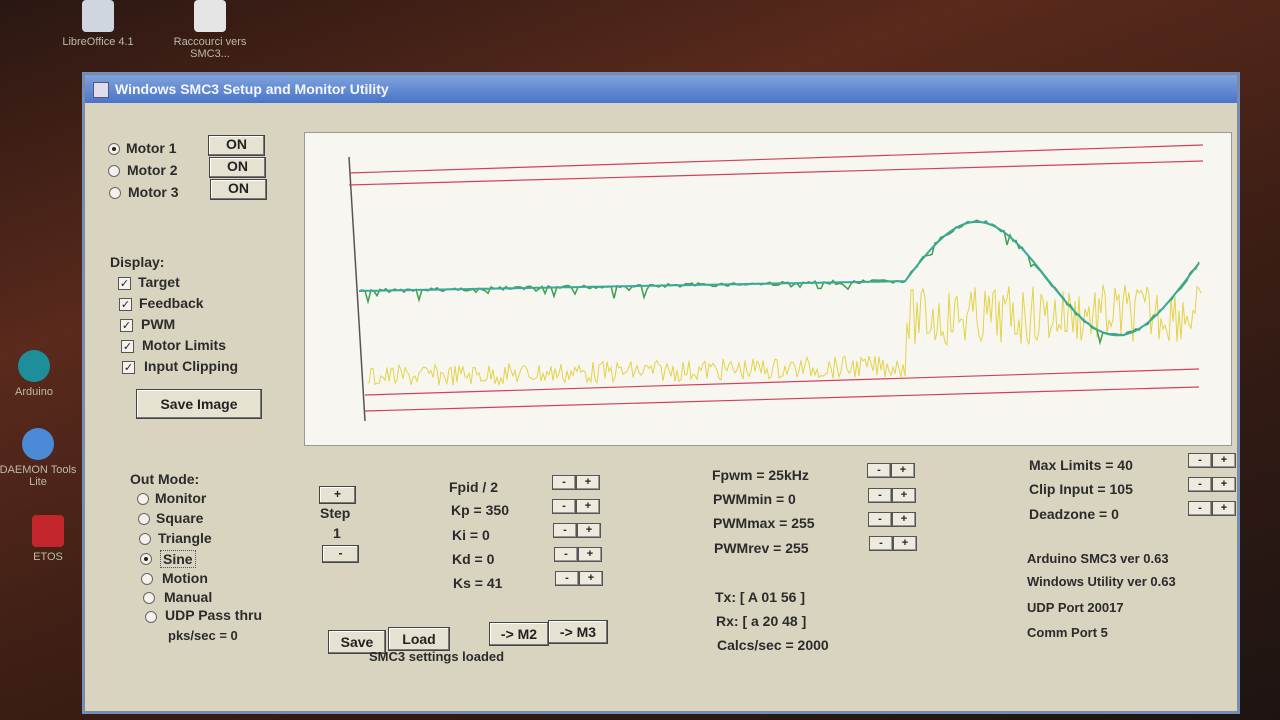 The width and height of the screenshot is (1280, 720). What do you see at coordinates (779, 278) in the screenshot?
I see `target-trace` at bounding box center [779, 278].